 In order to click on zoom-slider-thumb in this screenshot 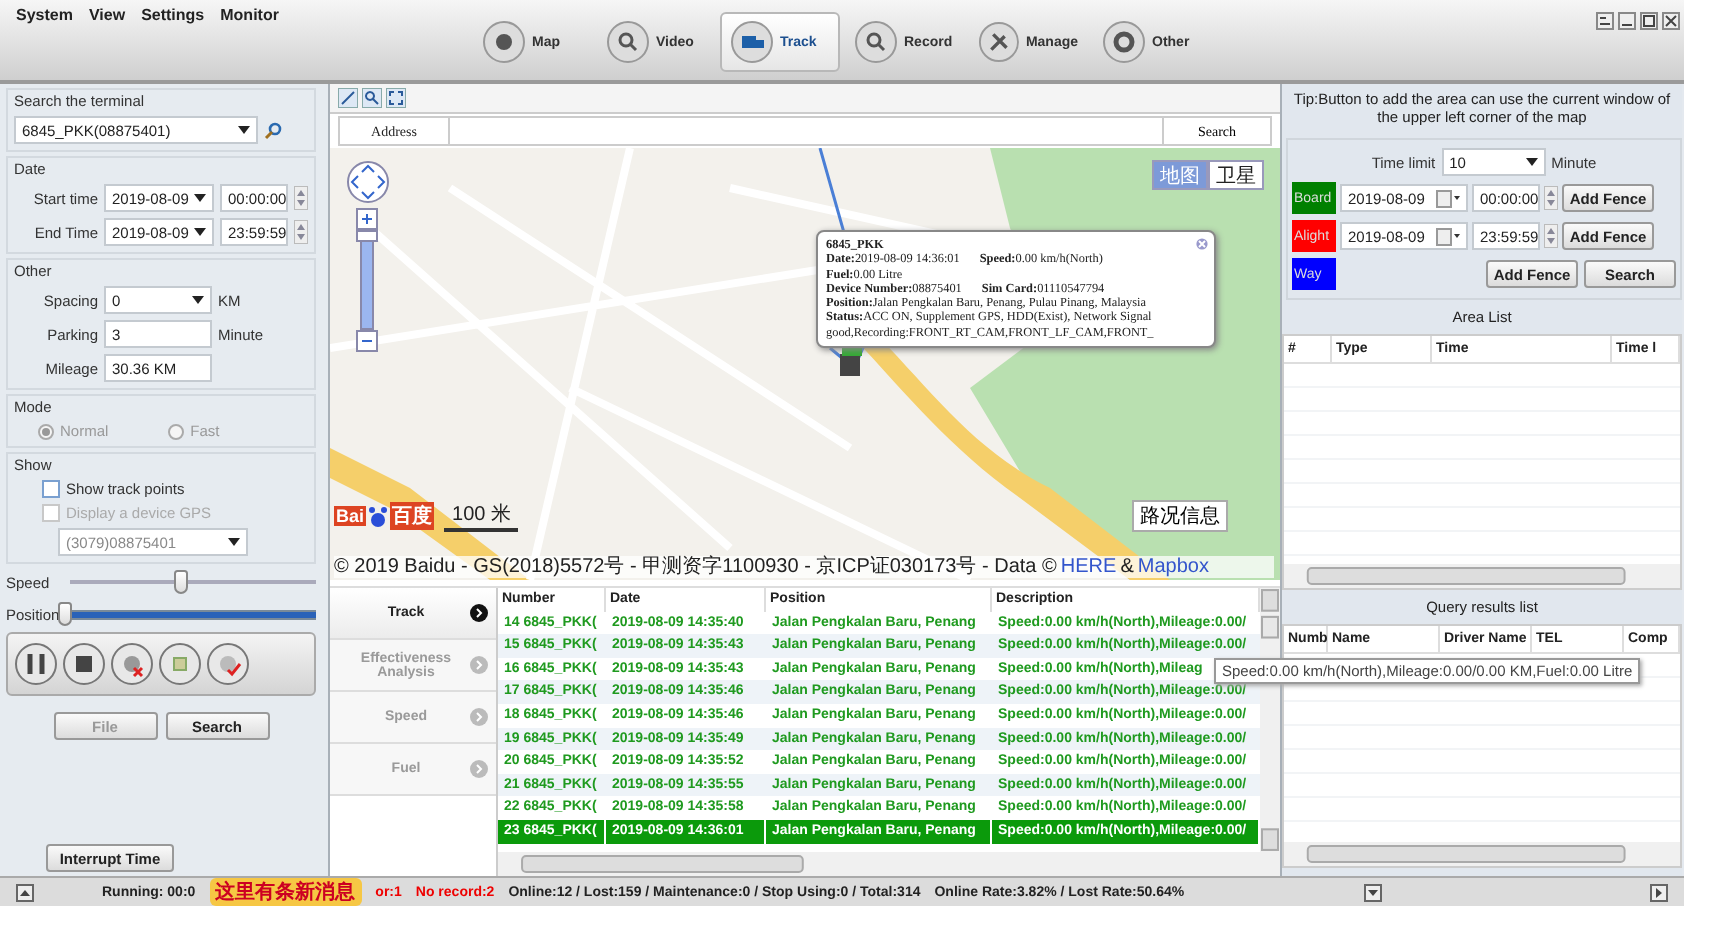, I will do `click(367, 236)`.